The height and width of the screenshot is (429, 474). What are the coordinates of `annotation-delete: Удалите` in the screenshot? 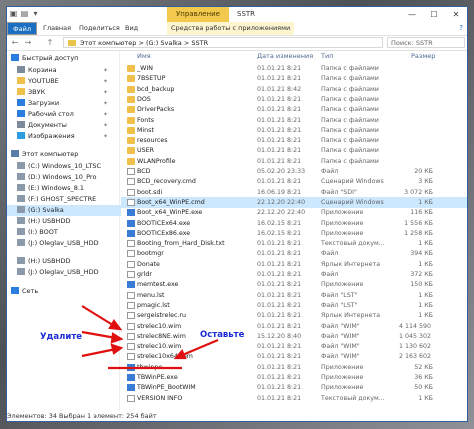 It's located at (61, 337).